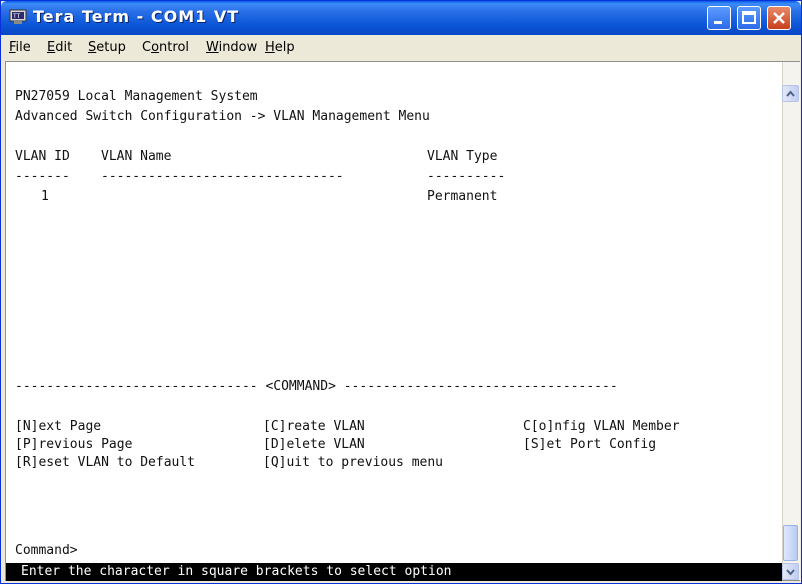 The width and height of the screenshot is (802, 584). Describe the element at coordinates (462, 196) in the screenshot. I see `table-row-1-type: Permanent` at that location.